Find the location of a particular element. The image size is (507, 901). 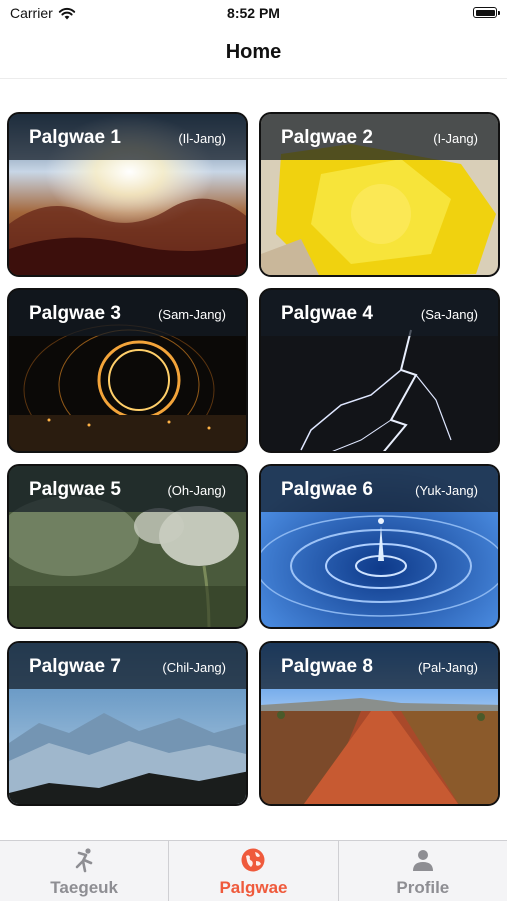

card-subtitle: (Yuk-Jang) is located at coordinates (446, 490).